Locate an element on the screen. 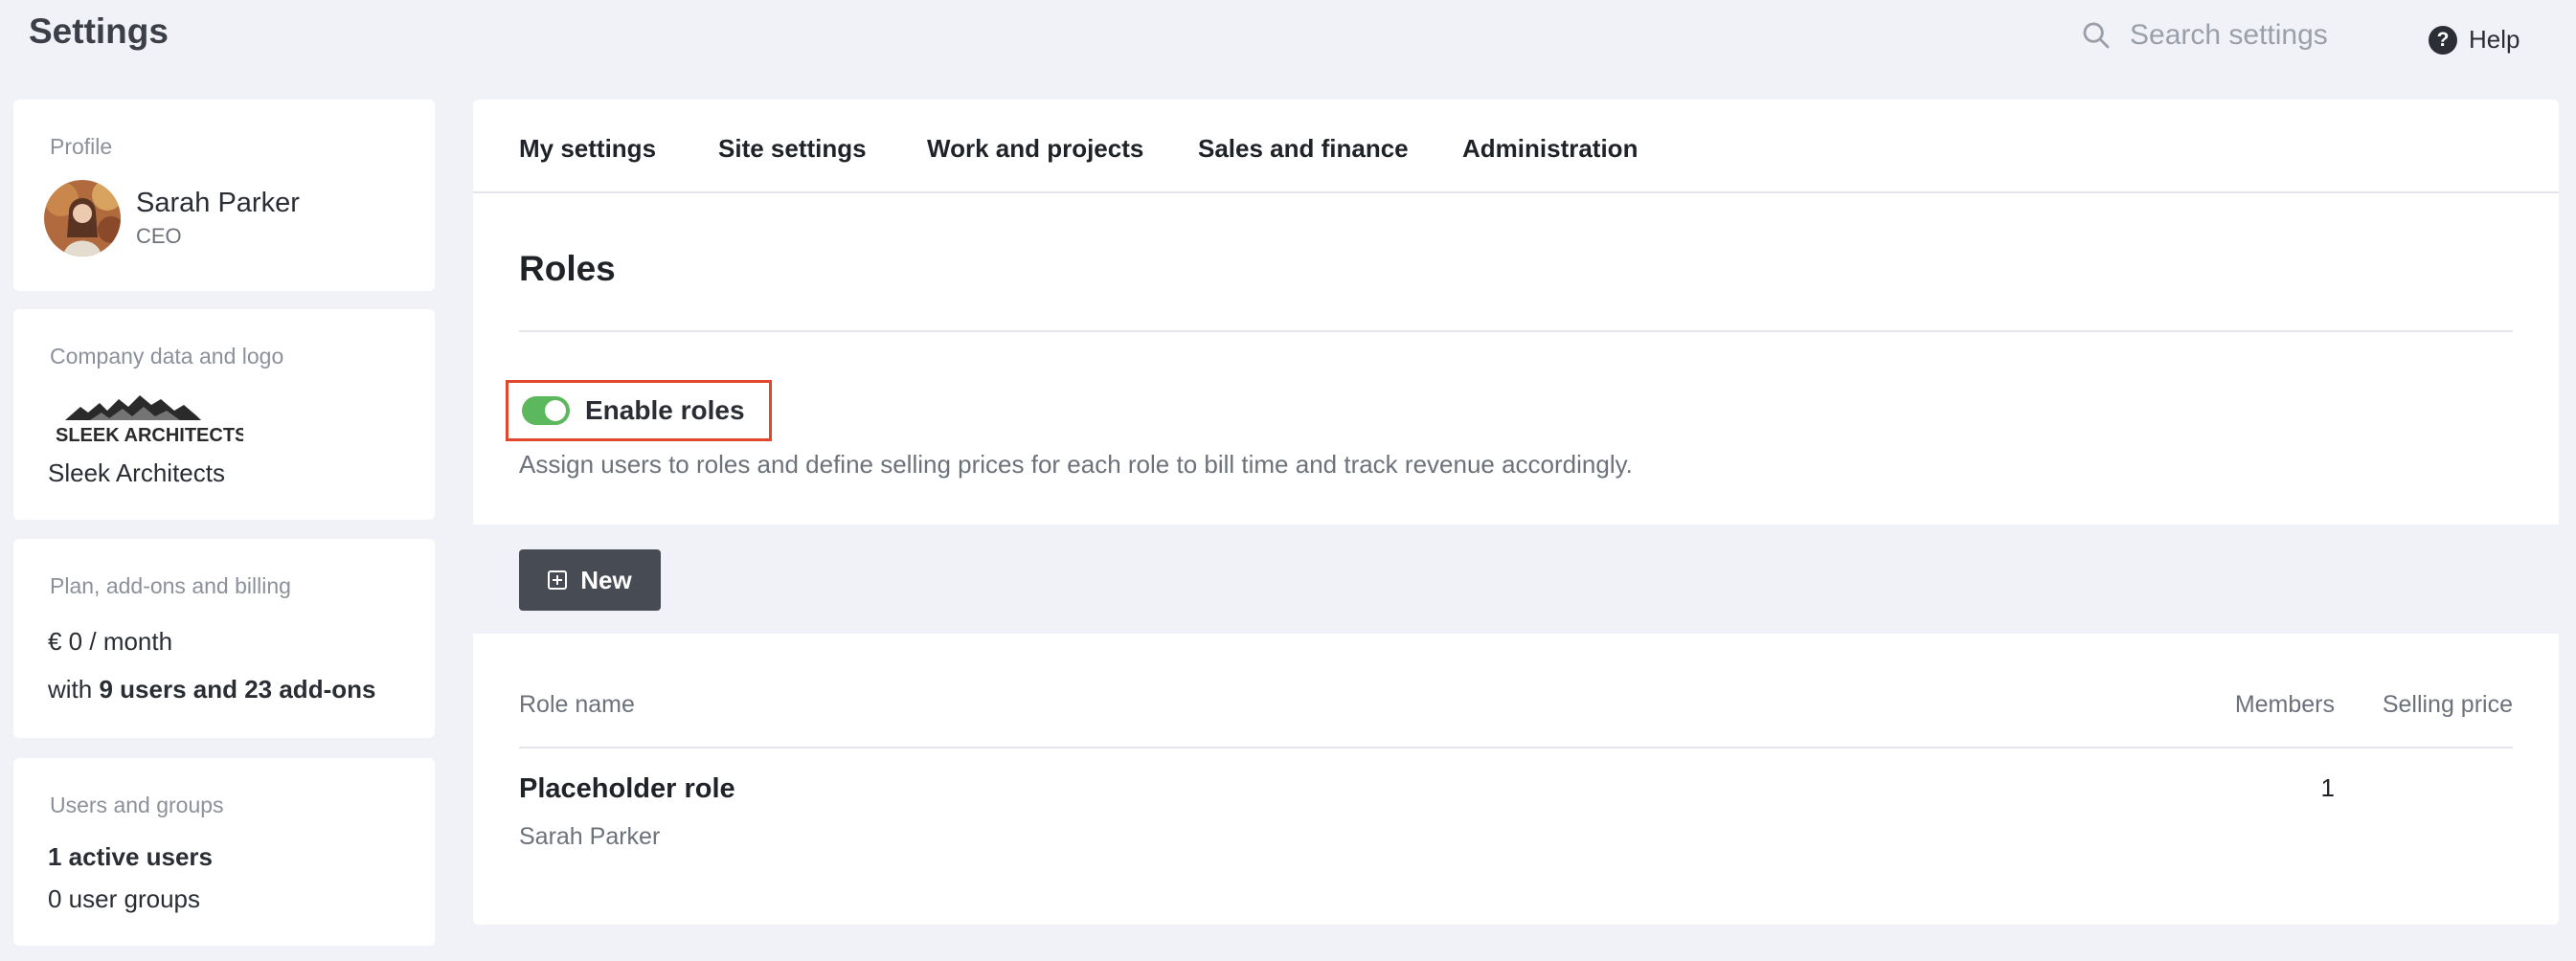 Image resolution: width=2576 pixels, height=961 pixels. company-caption: Company data and logo is located at coordinates (167, 357).